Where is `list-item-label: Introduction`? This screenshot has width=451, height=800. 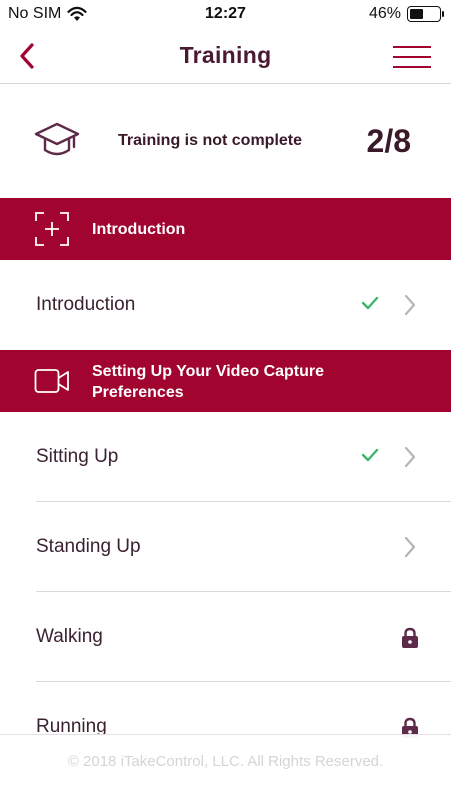 list-item-label: Introduction is located at coordinates (86, 304).